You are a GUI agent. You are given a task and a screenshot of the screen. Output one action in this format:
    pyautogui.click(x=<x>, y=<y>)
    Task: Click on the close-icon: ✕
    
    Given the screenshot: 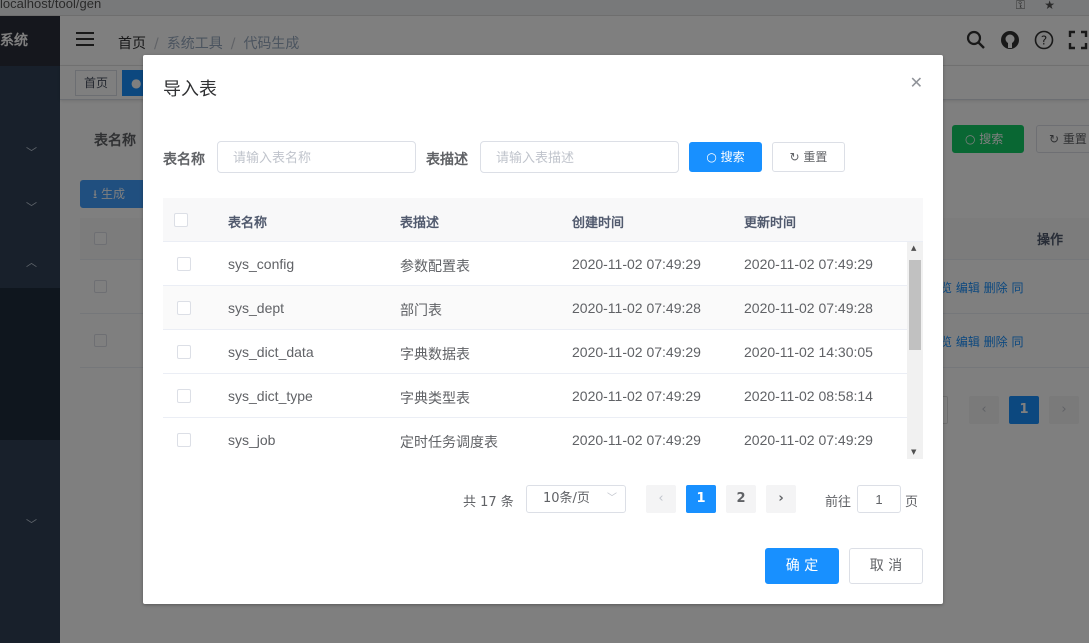 What is the action you would take?
    pyautogui.click(x=916, y=82)
    